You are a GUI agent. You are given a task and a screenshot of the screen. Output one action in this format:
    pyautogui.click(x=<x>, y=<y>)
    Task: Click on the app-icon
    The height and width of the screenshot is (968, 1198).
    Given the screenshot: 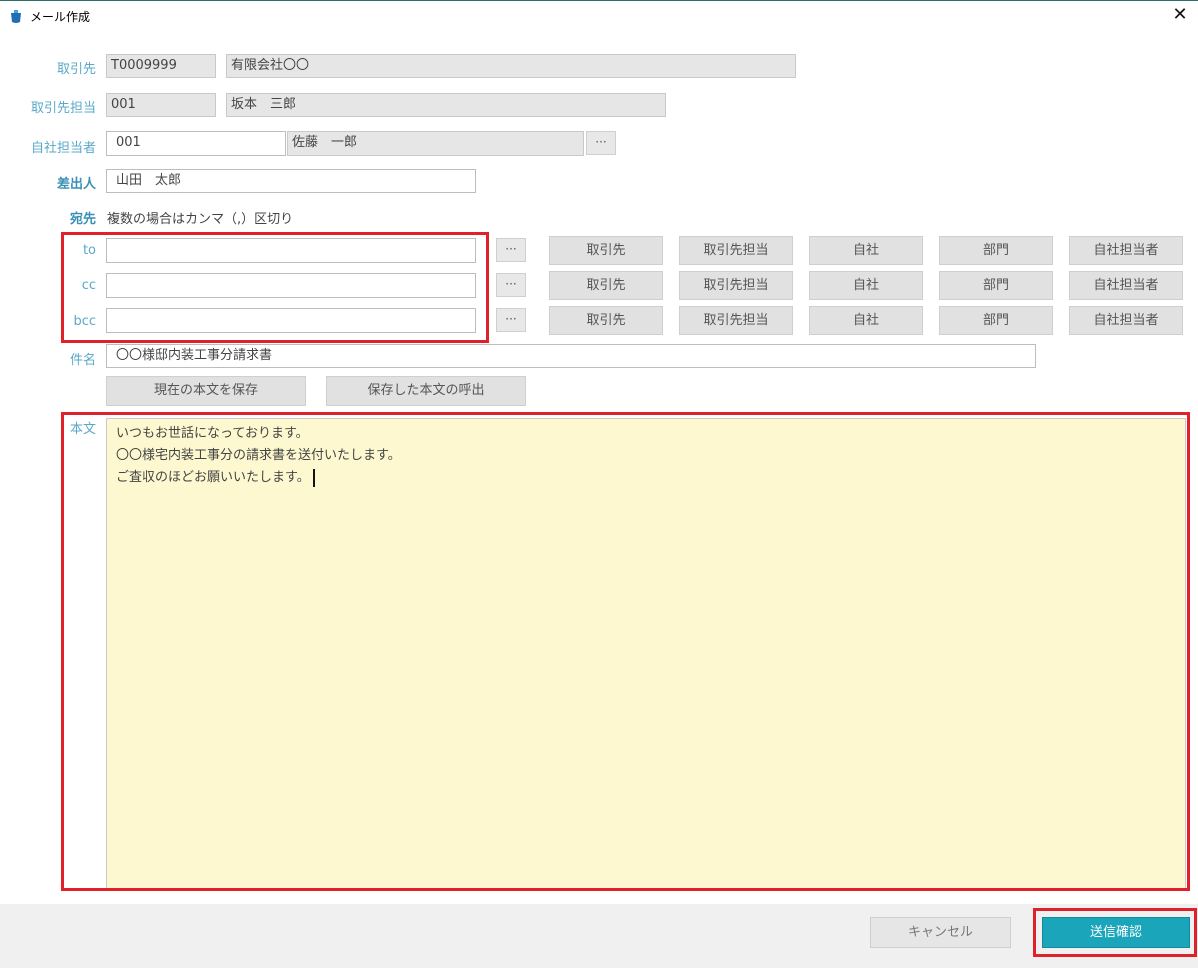 What is the action you would take?
    pyautogui.click(x=16, y=16)
    